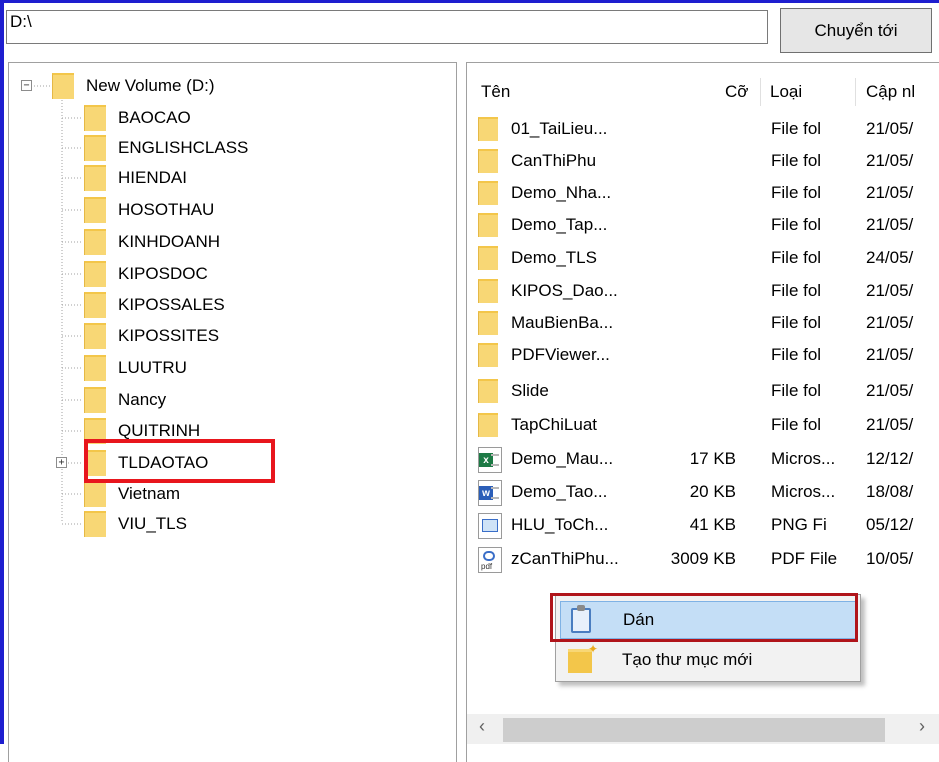  Describe the element at coordinates (890, 491) in the screenshot. I see `file-date: 18/08/` at that location.